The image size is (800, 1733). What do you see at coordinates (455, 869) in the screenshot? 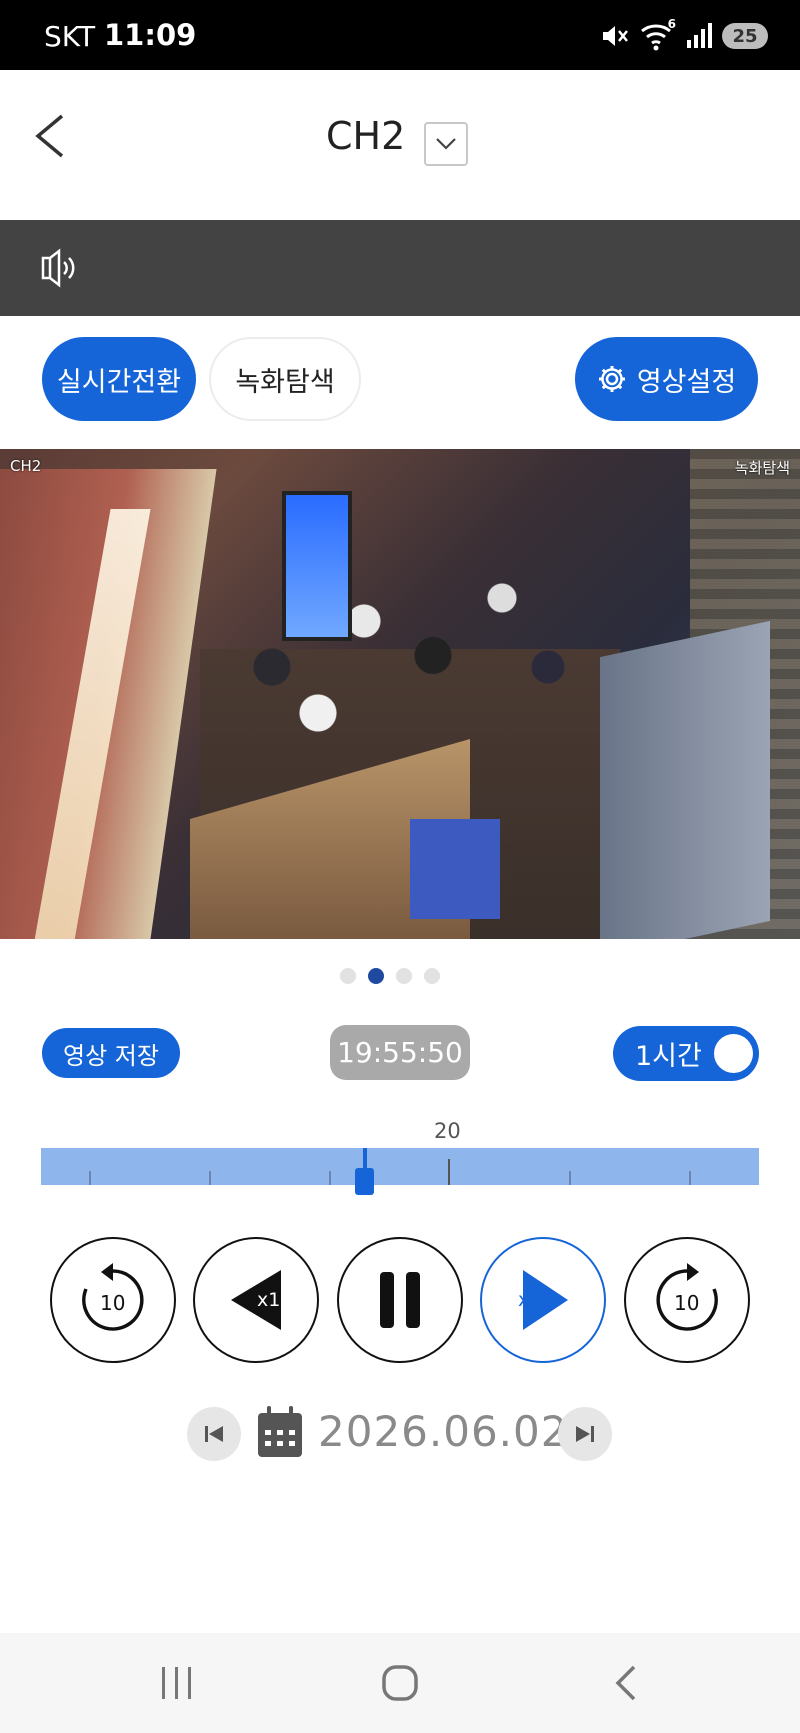
I see `feed-crates` at bounding box center [455, 869].